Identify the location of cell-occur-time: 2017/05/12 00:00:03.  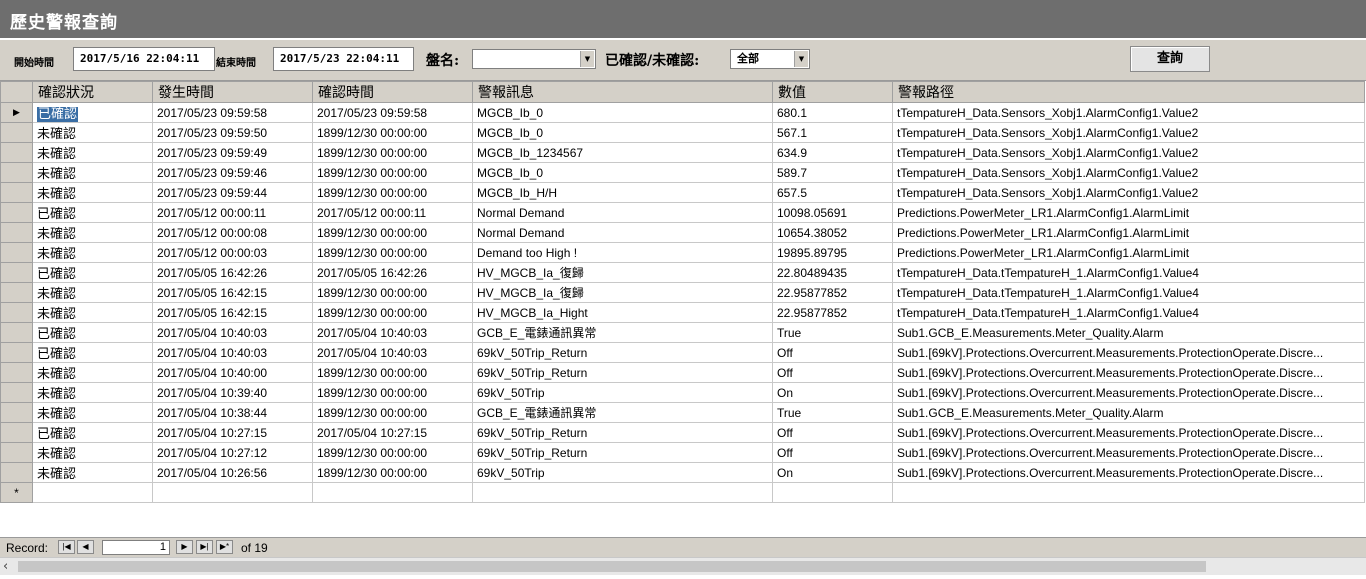
(232, 252).